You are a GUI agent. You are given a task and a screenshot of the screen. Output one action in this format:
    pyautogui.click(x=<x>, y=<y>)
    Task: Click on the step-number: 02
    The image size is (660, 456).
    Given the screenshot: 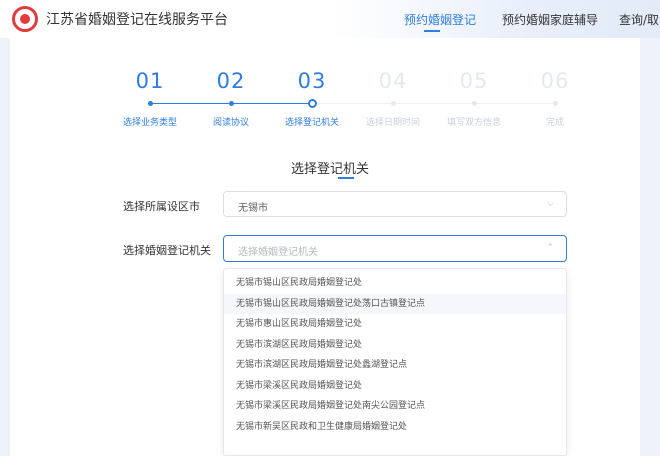 What is the action you would take?
    pyautogui.click(x=231, y=81)
    